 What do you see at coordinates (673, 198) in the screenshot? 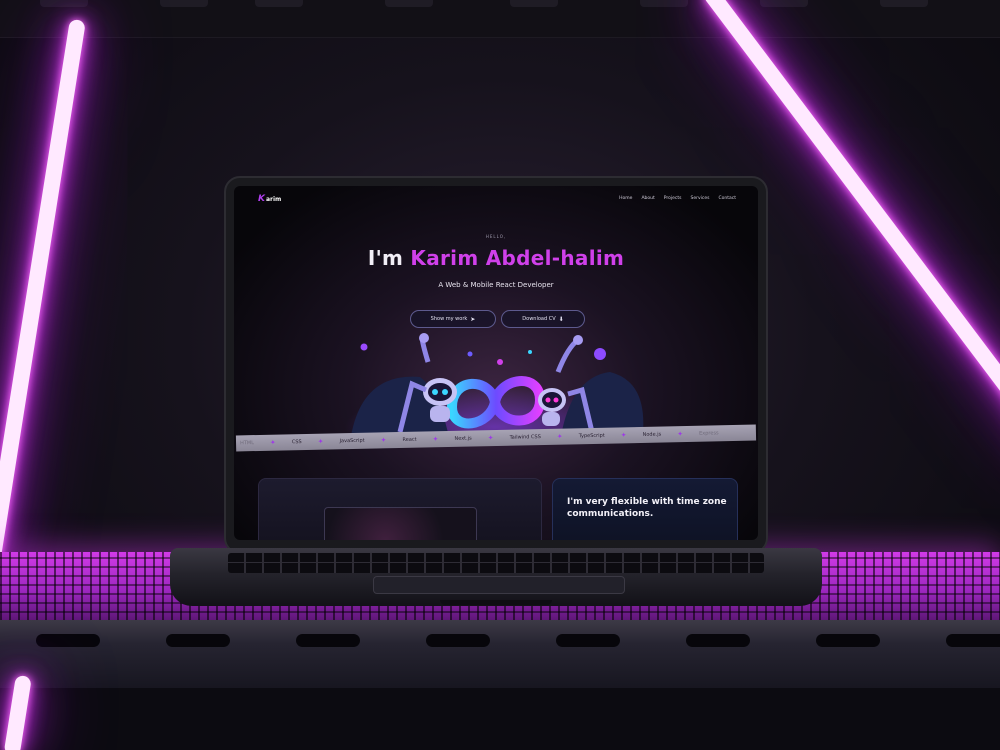
I see `nav-link-projects: Projects` at bounding box center [673, 198].